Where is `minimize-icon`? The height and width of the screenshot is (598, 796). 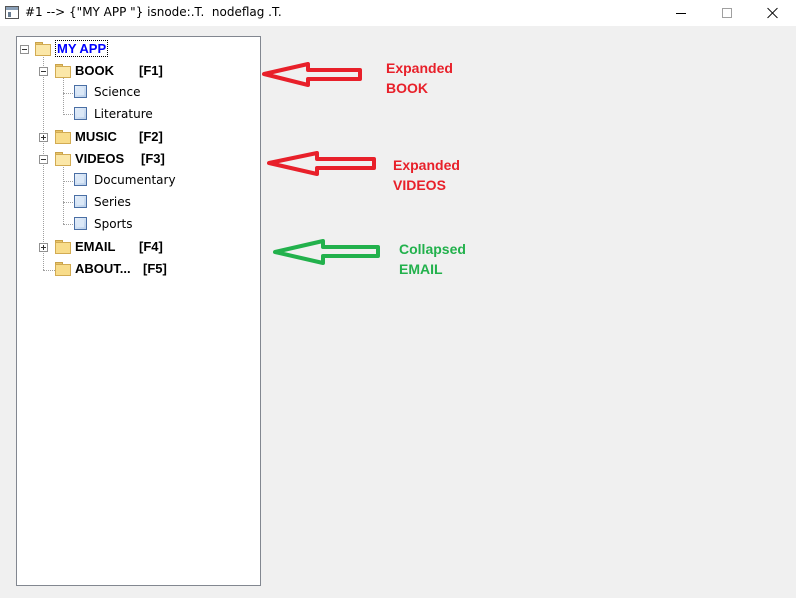 minimize-icon is located at coordinates (681, 13).